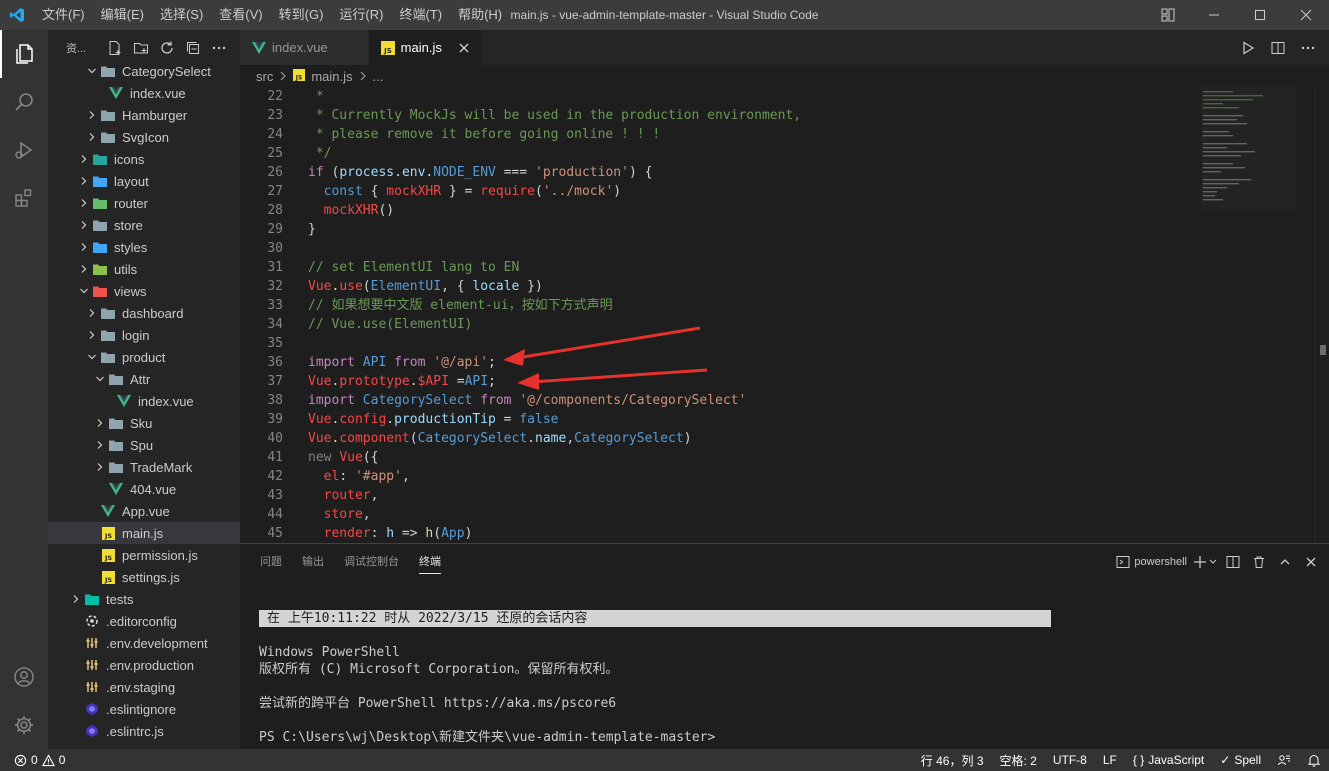  I want to click on editor-scrollbar, so click(1322, 315).